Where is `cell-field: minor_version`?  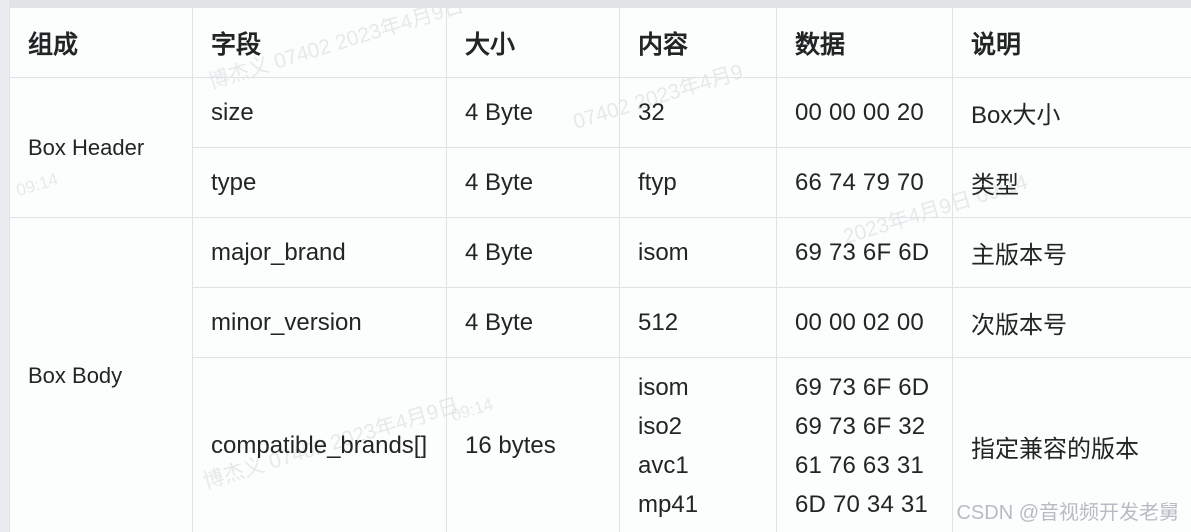 cell-field: minor_version is located at coordinates (319, 322).